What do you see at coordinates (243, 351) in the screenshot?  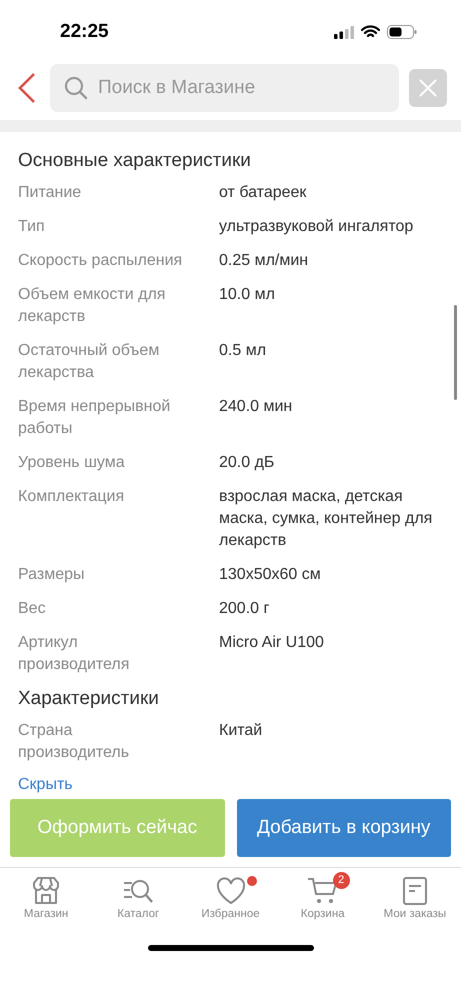 I see `spec-value: 0.5 мл` at bounding box center [243, 351].